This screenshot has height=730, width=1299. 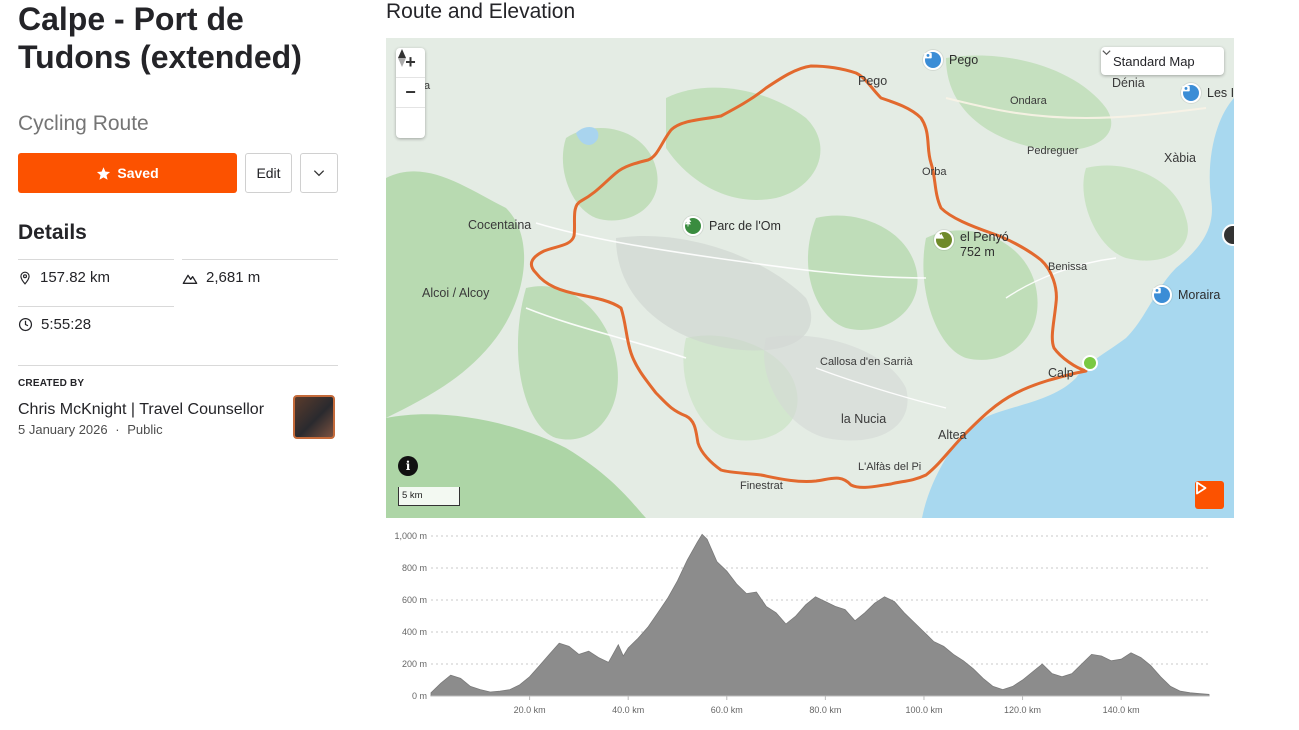 I want to click on creator-name: Chris McKnight | Travel Counsellor, so click(x=178, y=410).